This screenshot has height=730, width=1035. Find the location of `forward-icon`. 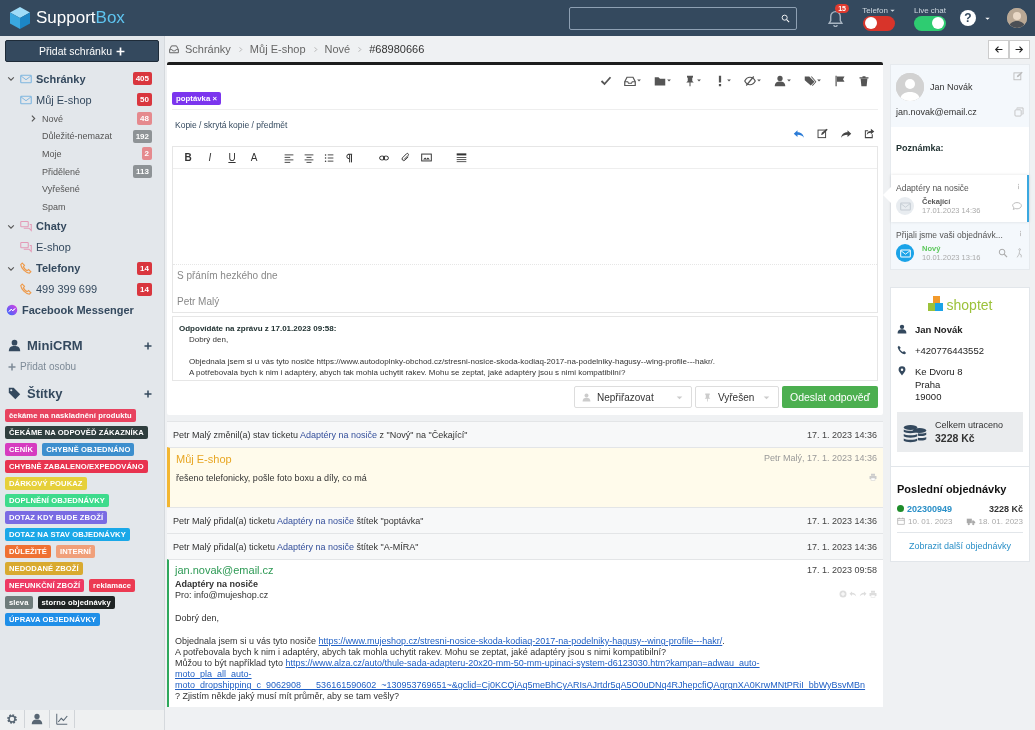

forward-icon is located at coordinates (846, 134).